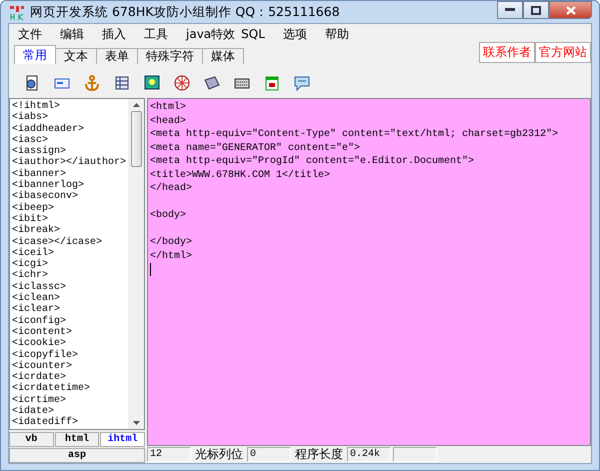 This screenshot has width=600, height=471. What do you see at coordinates (70, 174) in the screenshot?
I see `tag-list-item: <ibanner>` at bounding box center [70, 174].